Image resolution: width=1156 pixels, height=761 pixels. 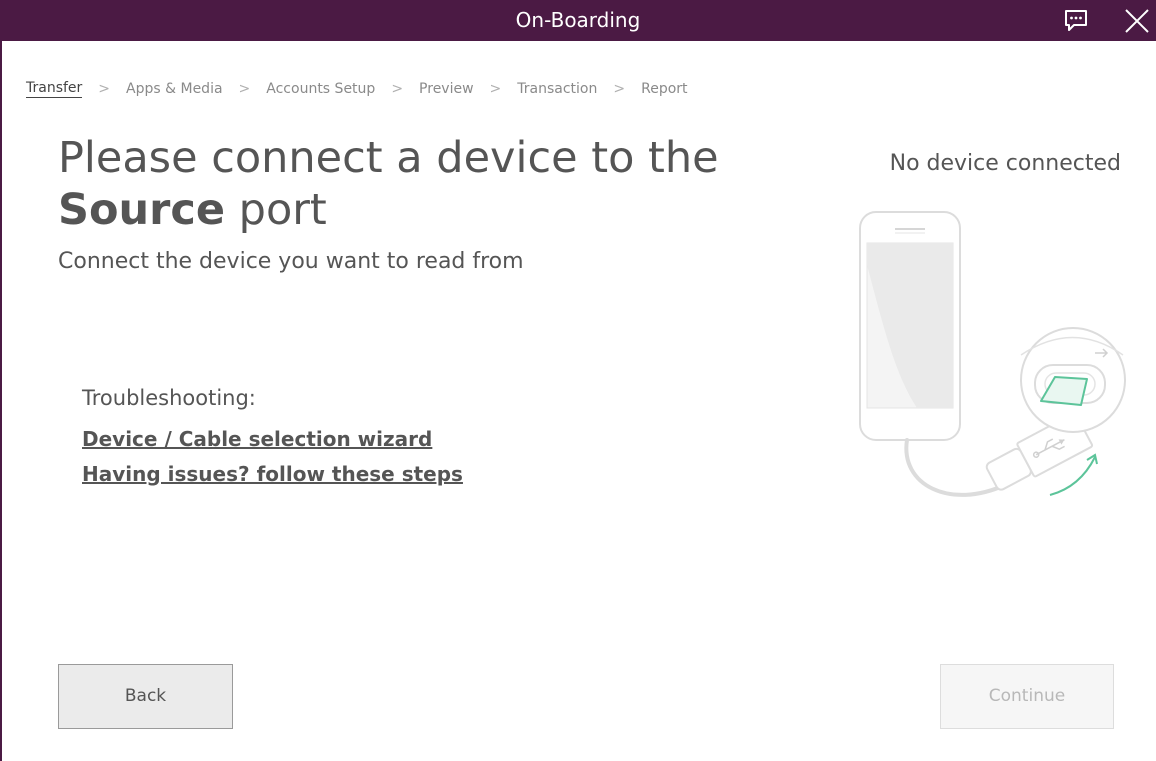 I want to click on page-title-source: Source, so click(x=141, y=210).